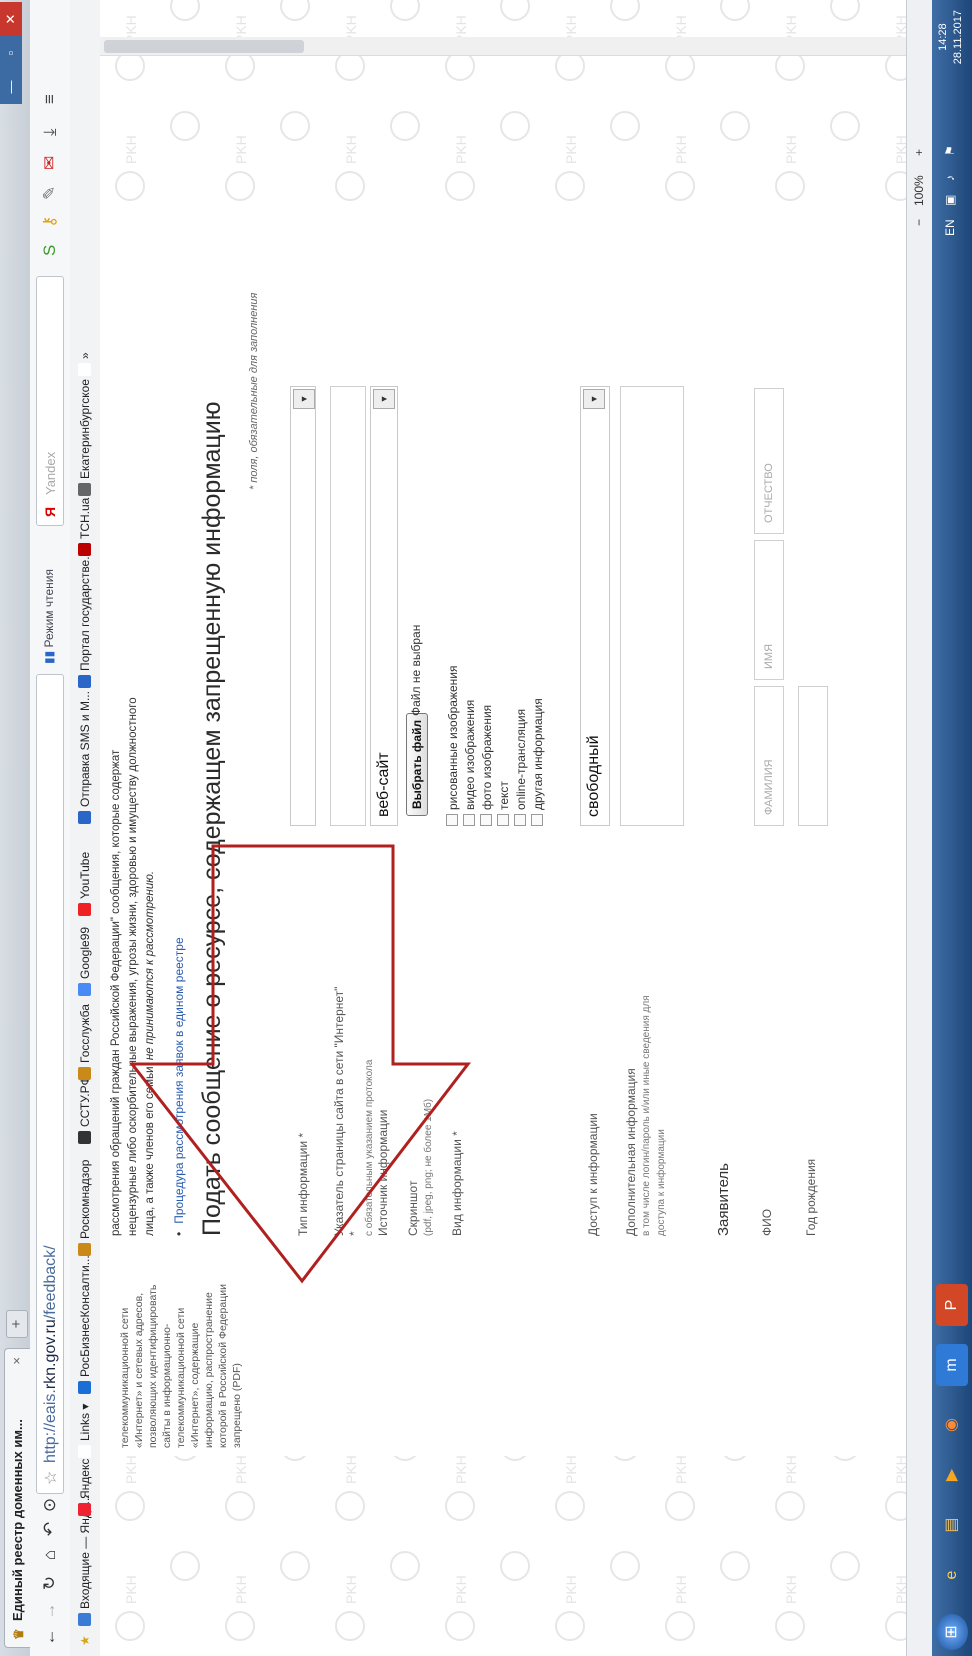  I want to click on home-icon: ⌂, so click(50, 1555).